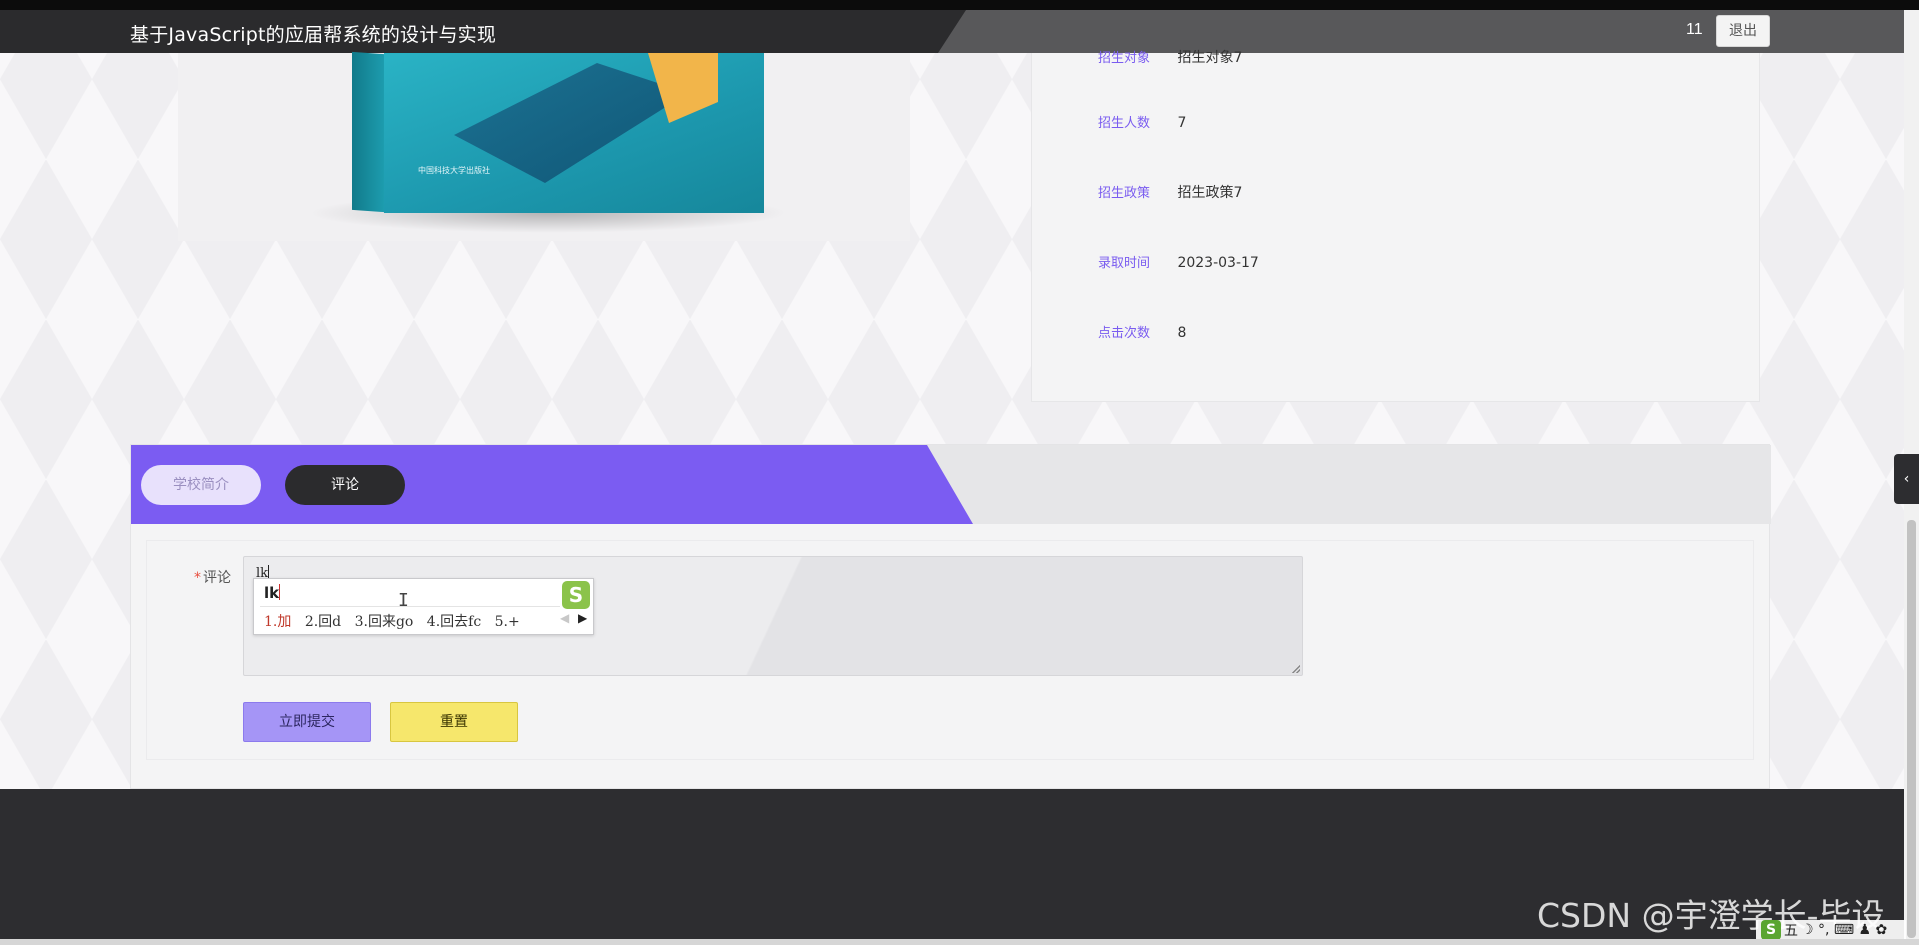 The image size is (1919, 945). Describe the element at coordinates (507, 622) in the screenshot. I see `ime-candidate: 5.+` at that location.